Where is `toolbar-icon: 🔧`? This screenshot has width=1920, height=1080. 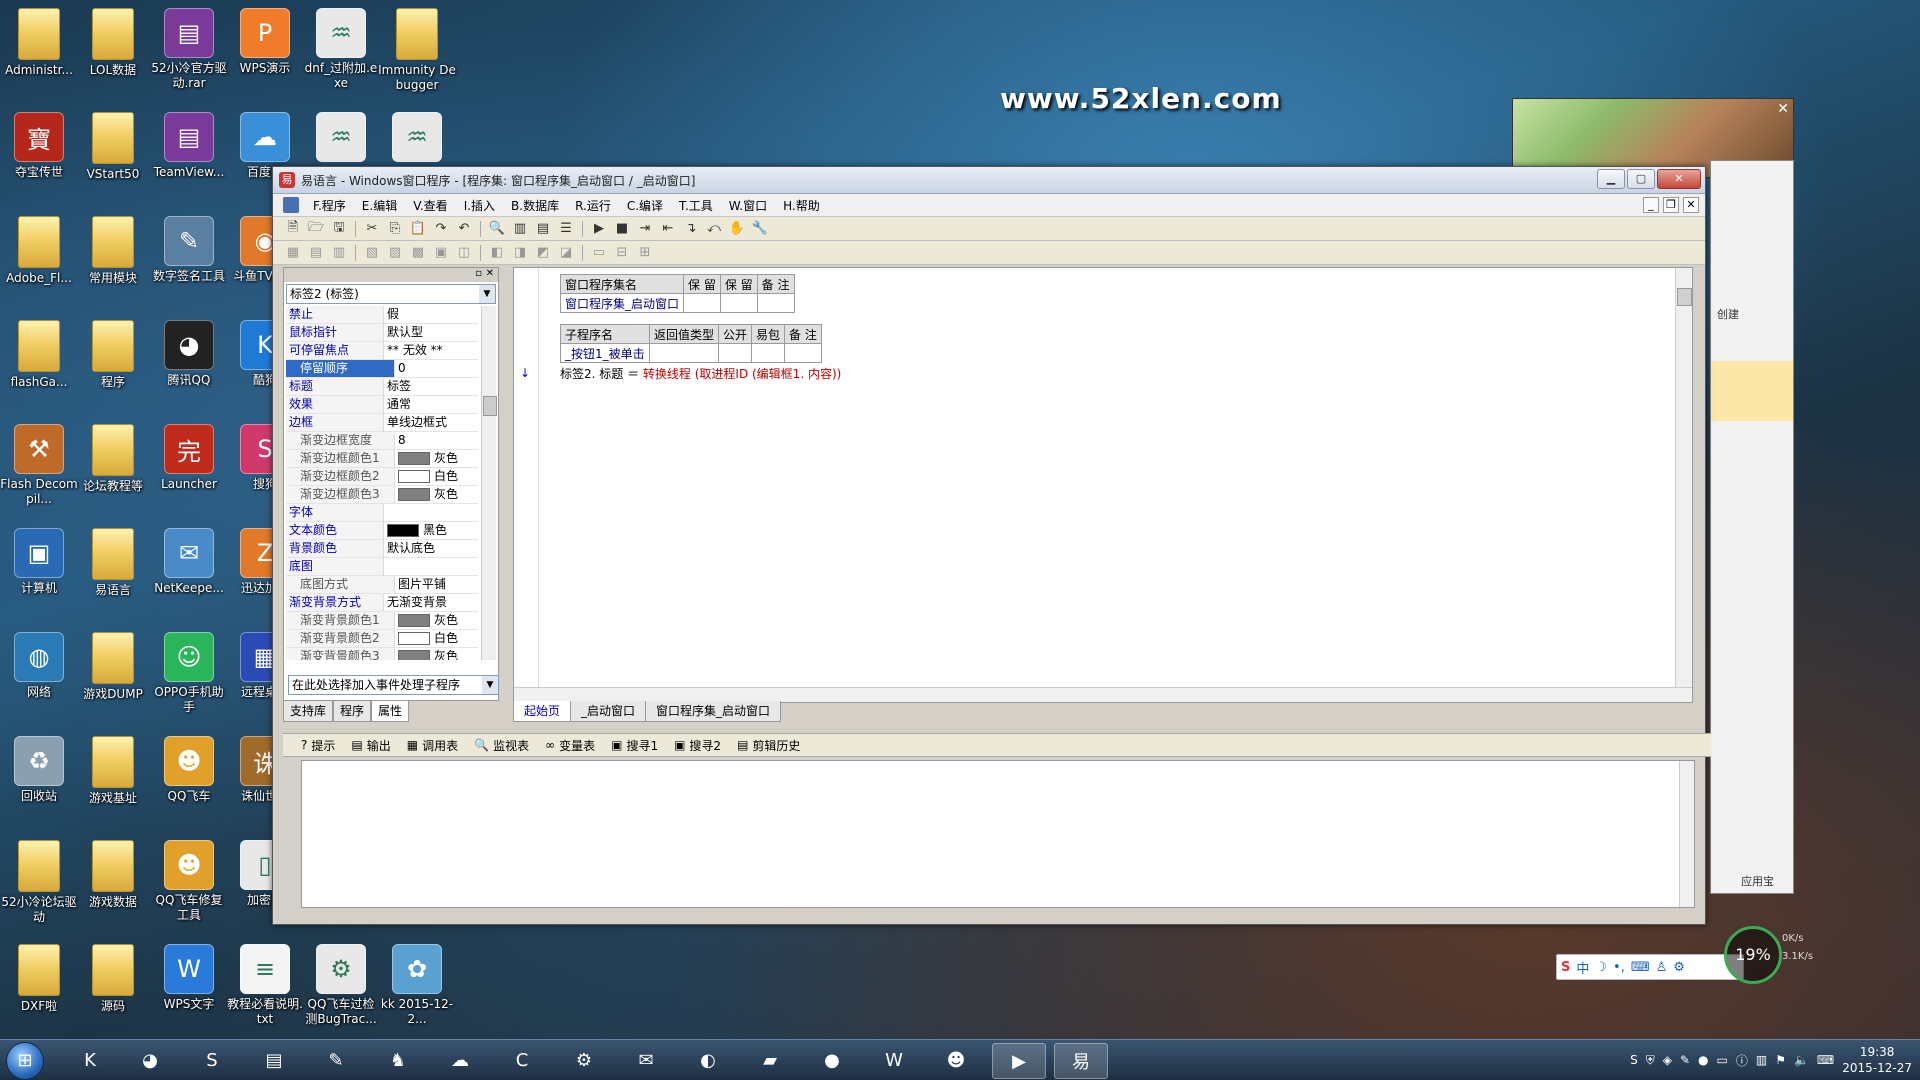
toolbar-icon: 🔧 is located at coordinates (760, 228).